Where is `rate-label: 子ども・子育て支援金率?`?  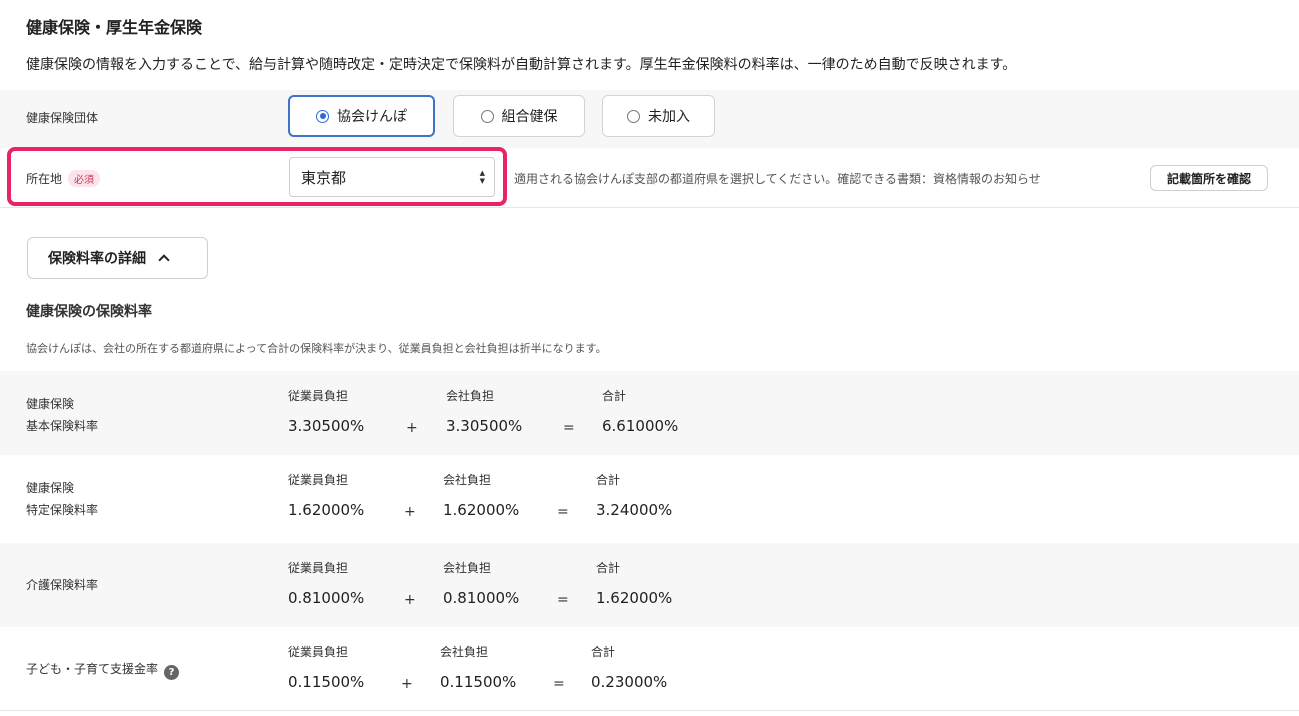 rate-label: 子ども・子育て支援金率? is located at coordinates (103, 669).